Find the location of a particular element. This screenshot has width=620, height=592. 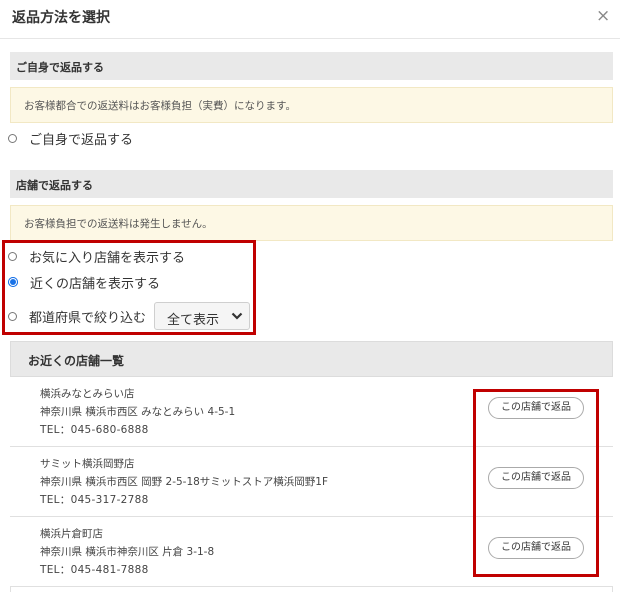

favorite-stores-option: お気に入り店舗を表示する is located at coordinates (96, 256).